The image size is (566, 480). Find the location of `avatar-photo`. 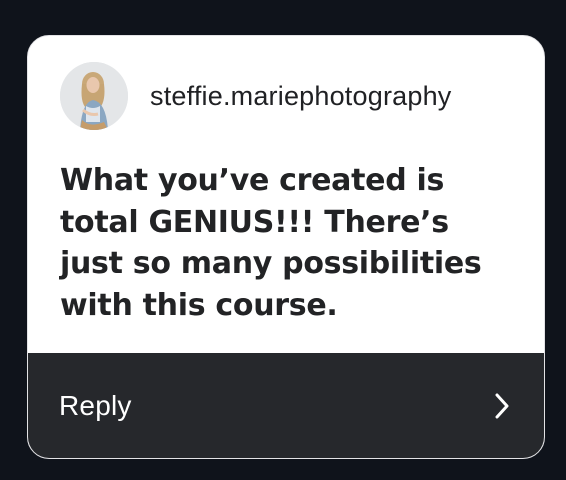

avatar-photo is located at coordinates (94, 96).